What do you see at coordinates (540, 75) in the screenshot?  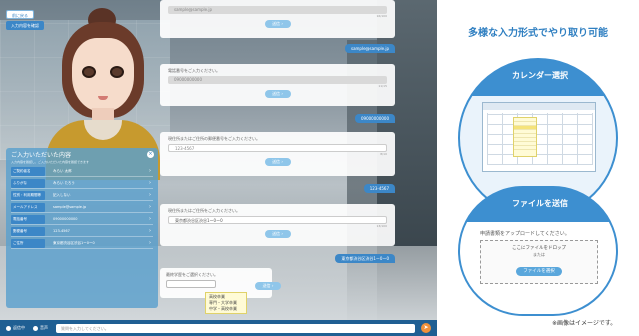 I see `calendar-heading: カレンダー選択` at bounding box center [540, 75].